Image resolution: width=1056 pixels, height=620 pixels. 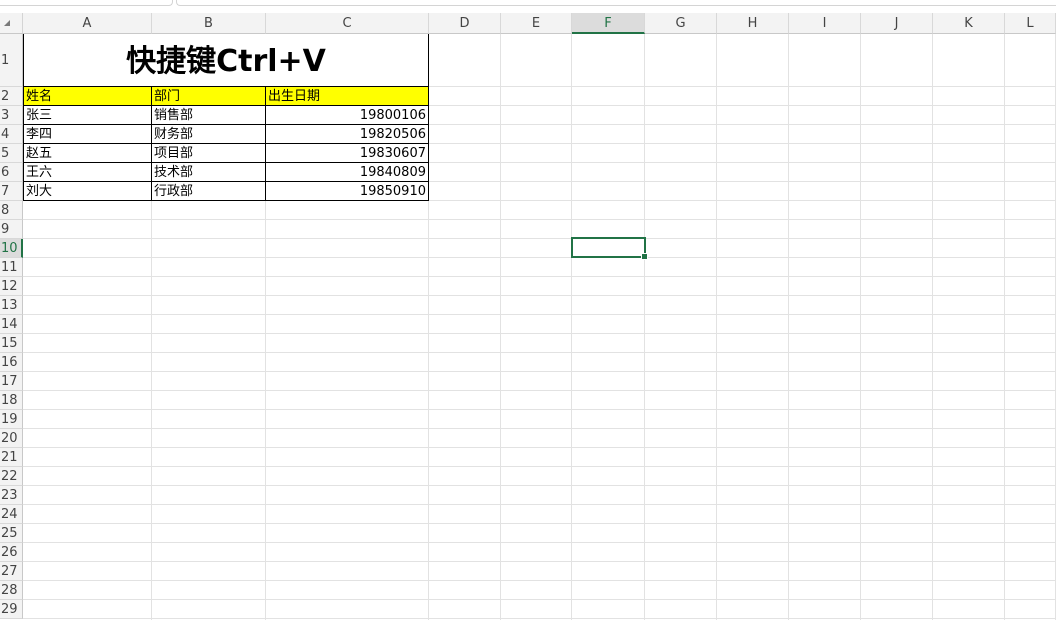 I want to click on window-top-edge, so click(x=528, y=6).